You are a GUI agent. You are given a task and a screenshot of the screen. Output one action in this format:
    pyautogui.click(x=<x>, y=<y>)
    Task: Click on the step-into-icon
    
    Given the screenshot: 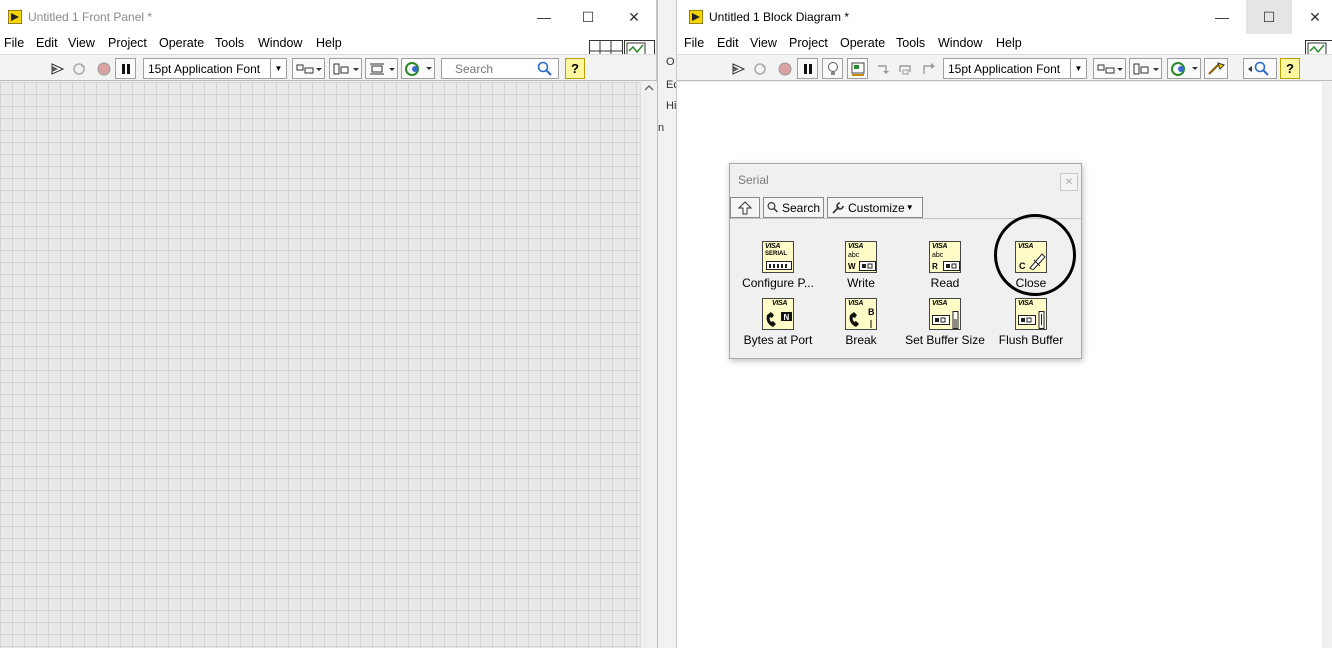 What is the action you would take?
    pyautogui.click(x=883, y=68)
    